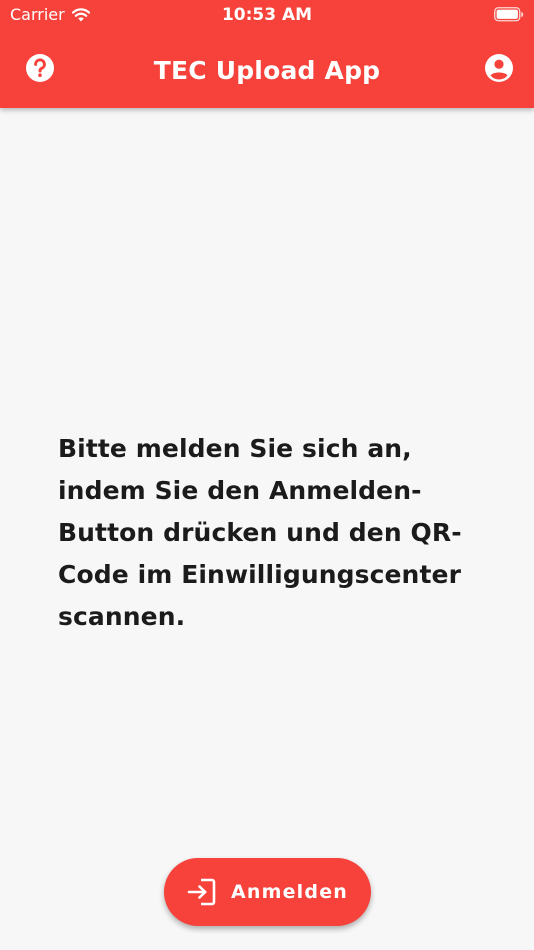 The height and width of the screenshot is (950, 534). What do you see at coordinates (509, 14) in the screenshot?
I see `battery-icon` at bounding box center [509, 14].